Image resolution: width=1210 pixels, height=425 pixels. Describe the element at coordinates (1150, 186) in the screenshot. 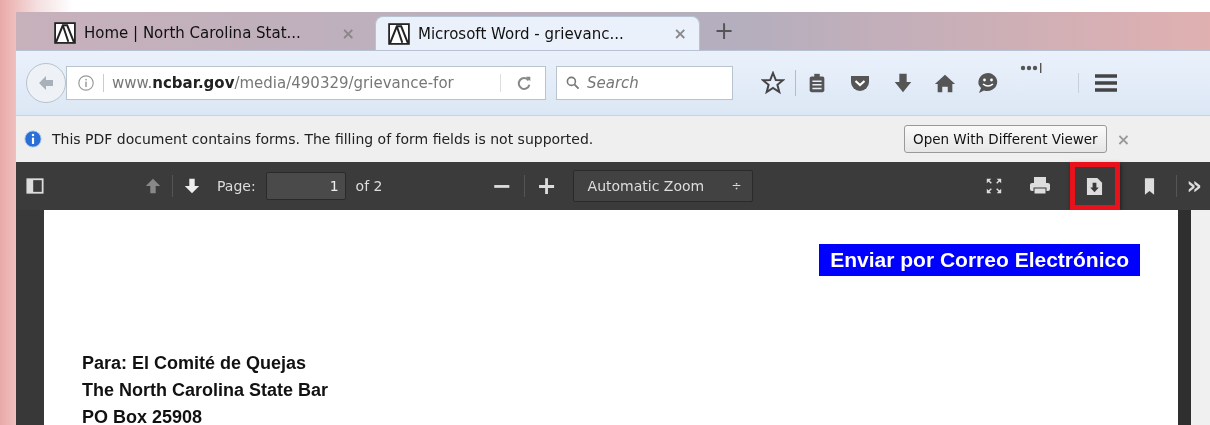

I see `bookmark-icon` at that location.